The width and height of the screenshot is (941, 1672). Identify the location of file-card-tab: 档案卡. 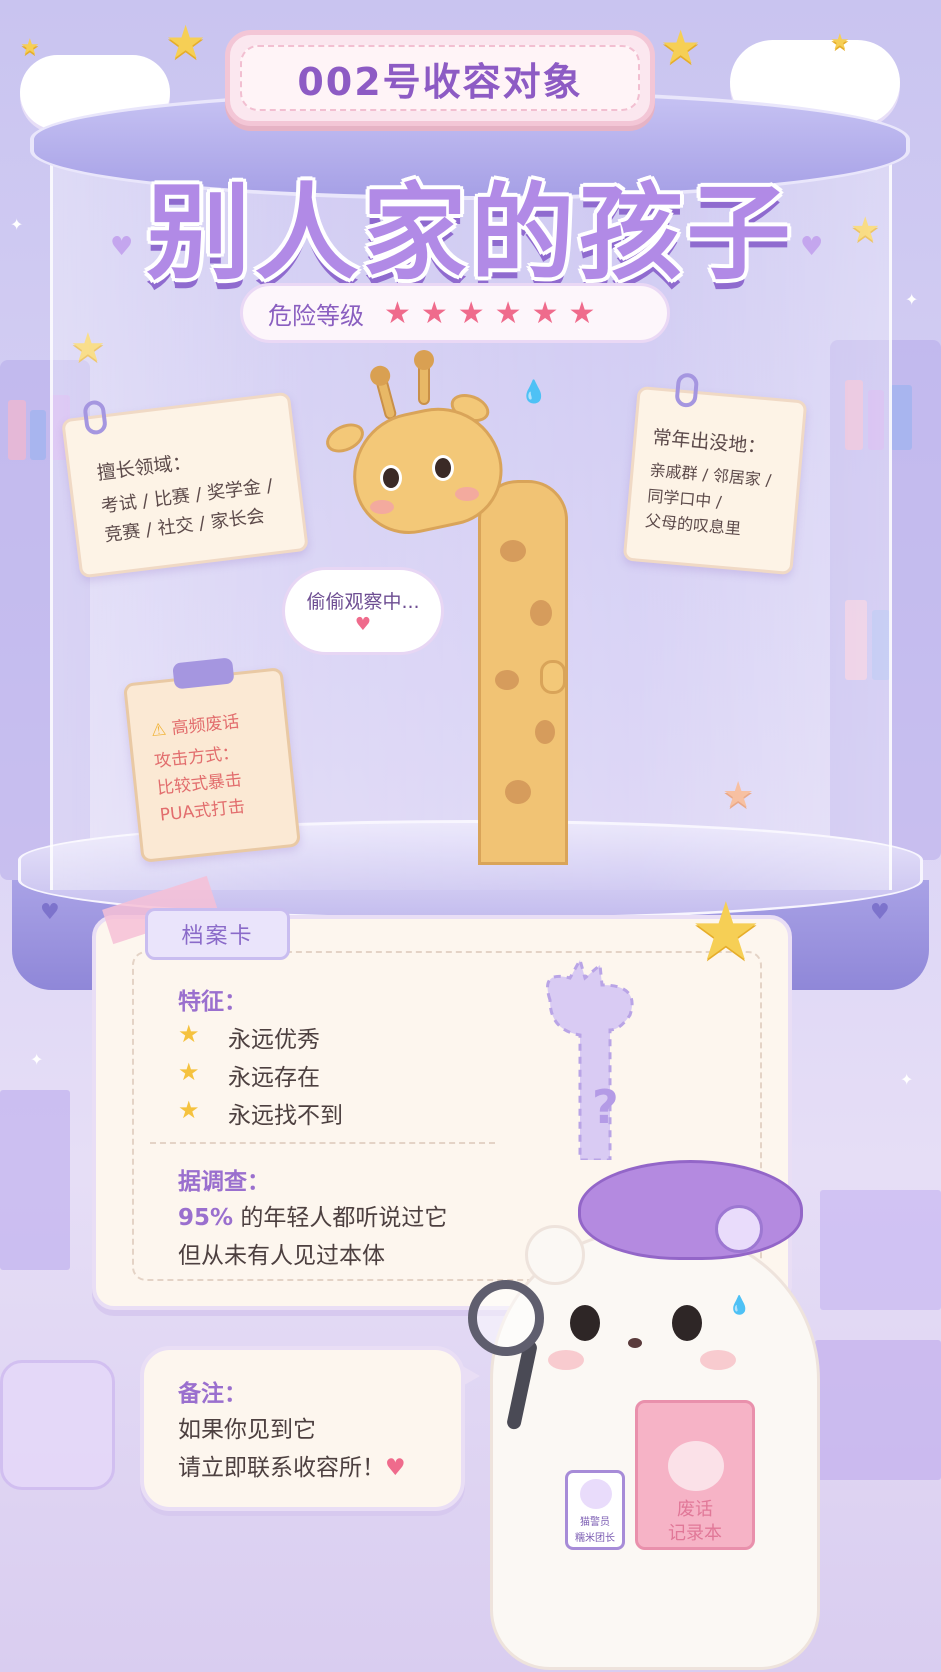
(217, 934).